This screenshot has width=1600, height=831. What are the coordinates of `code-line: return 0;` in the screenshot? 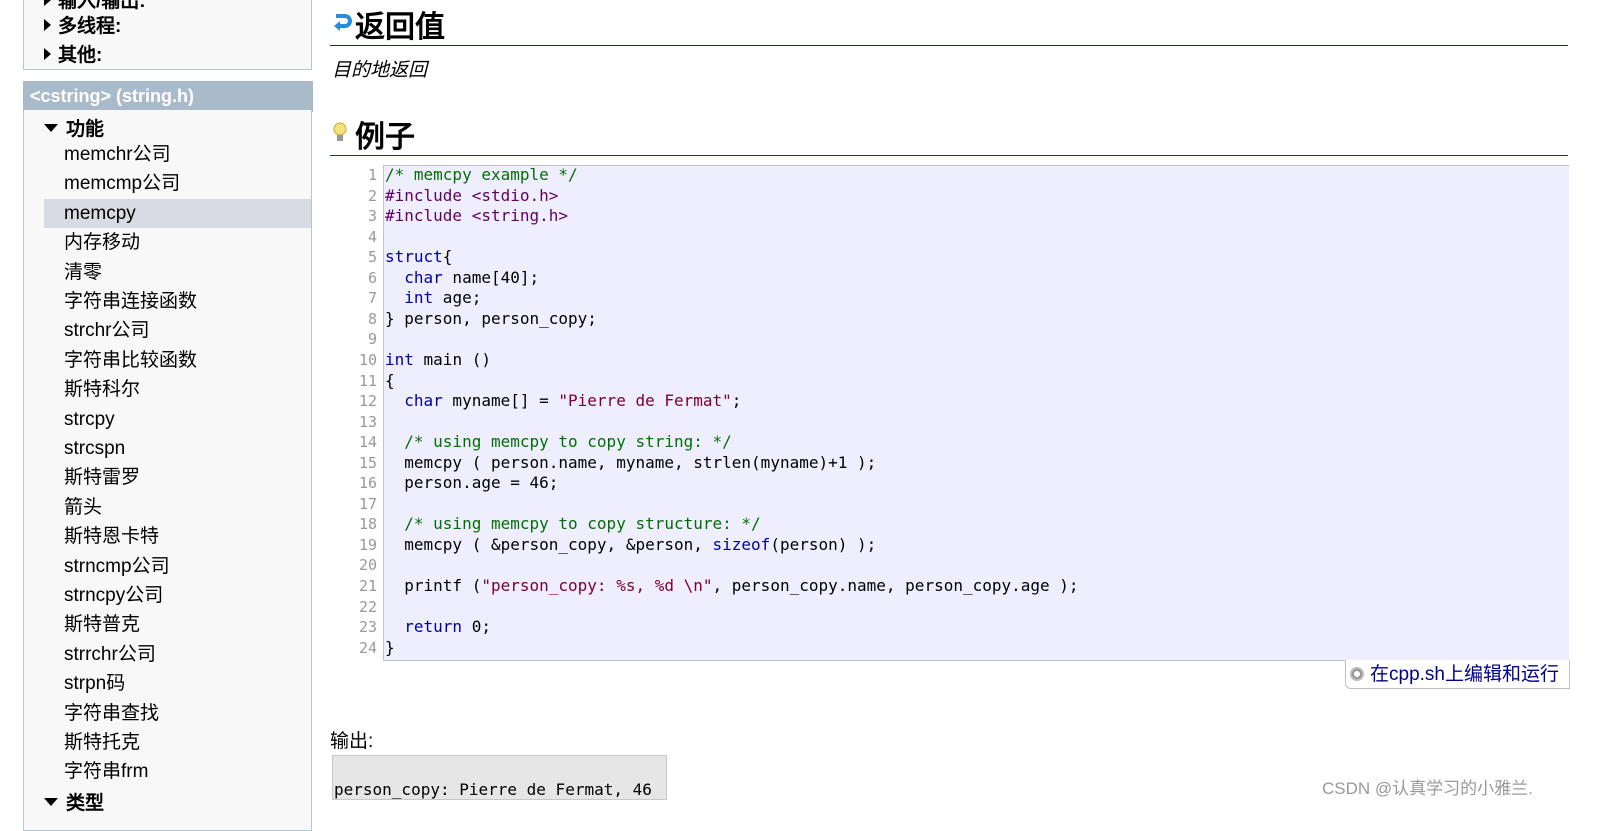 It's located at (438, 626).